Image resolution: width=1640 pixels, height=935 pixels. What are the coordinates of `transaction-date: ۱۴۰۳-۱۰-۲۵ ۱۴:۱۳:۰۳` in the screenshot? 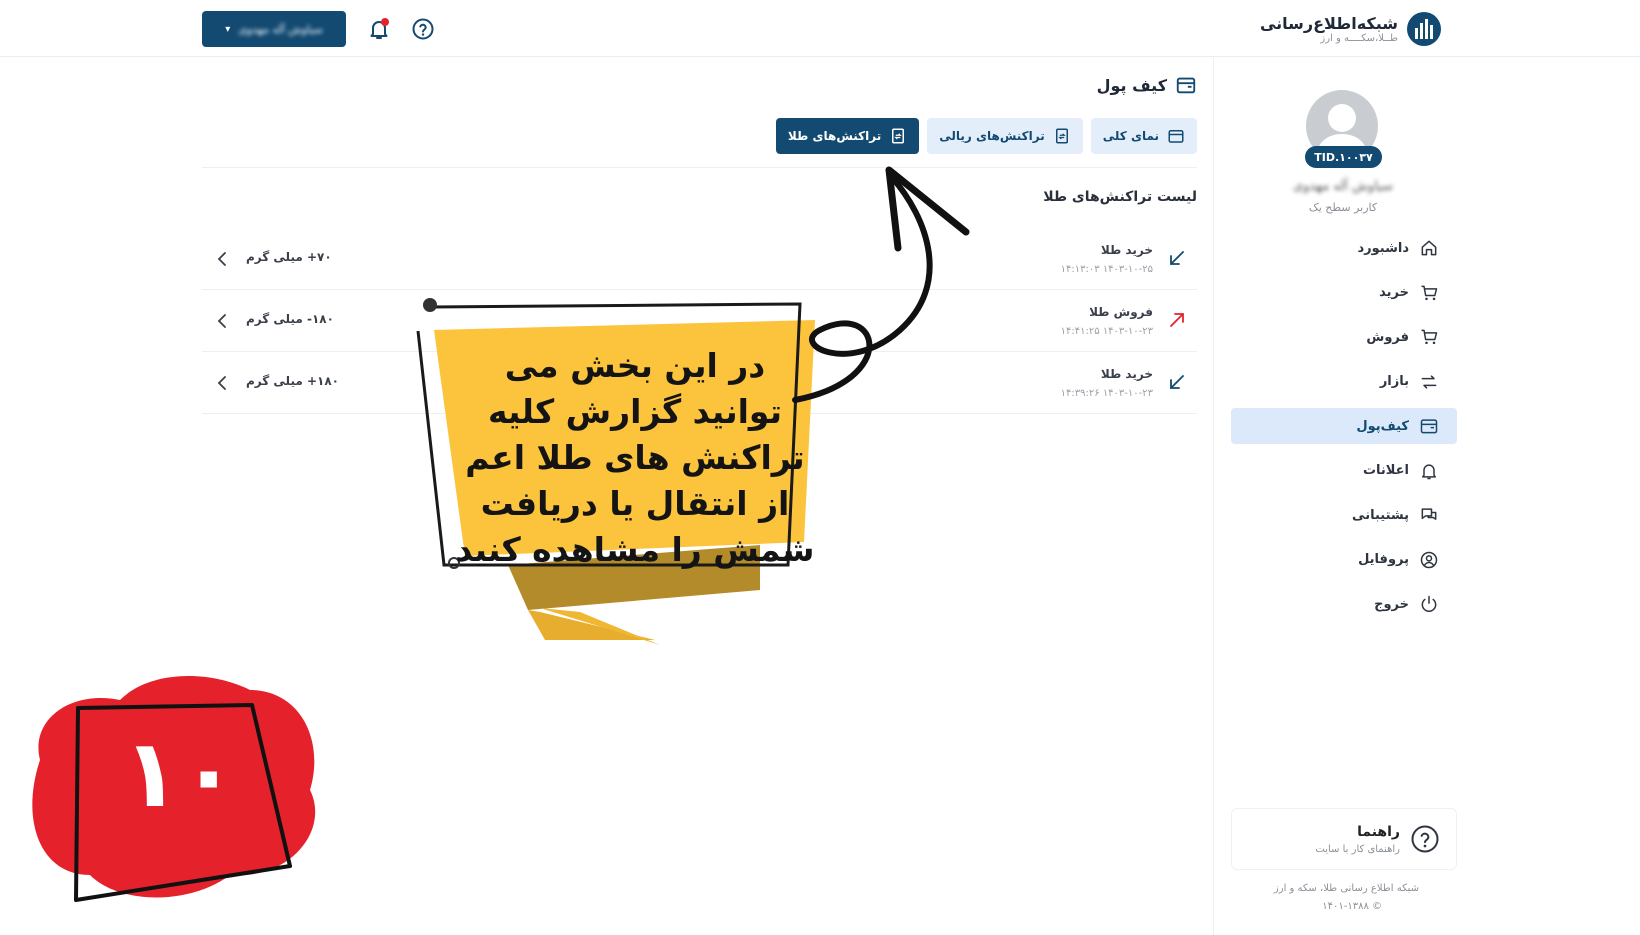 It's located at (1106, 269).